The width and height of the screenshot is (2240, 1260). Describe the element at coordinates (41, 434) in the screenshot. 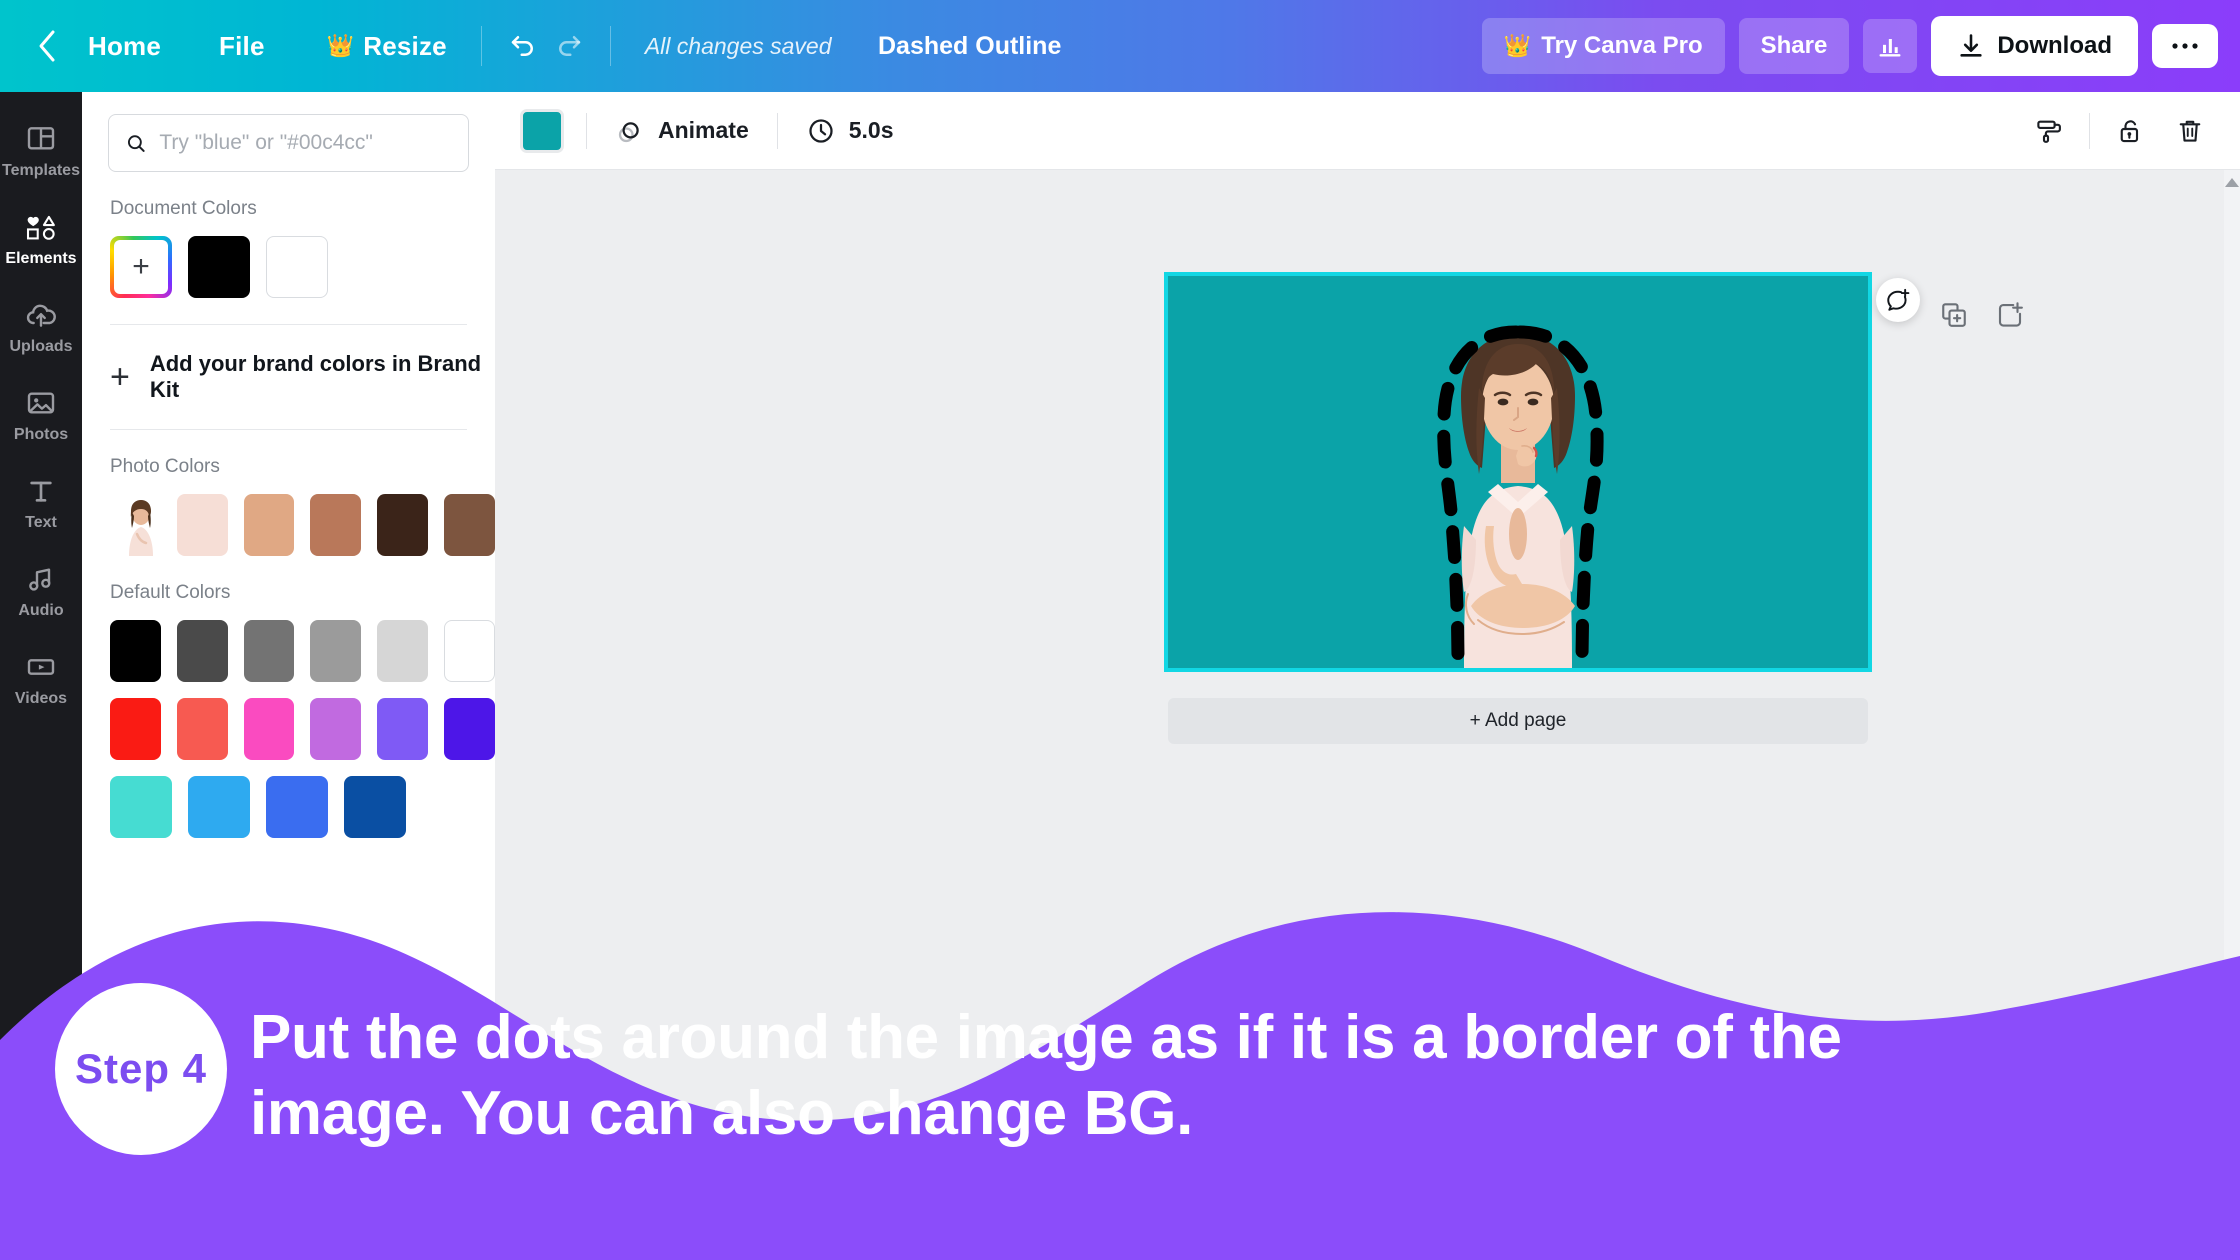

I see `sidebar-item-label: Photos` at that location.